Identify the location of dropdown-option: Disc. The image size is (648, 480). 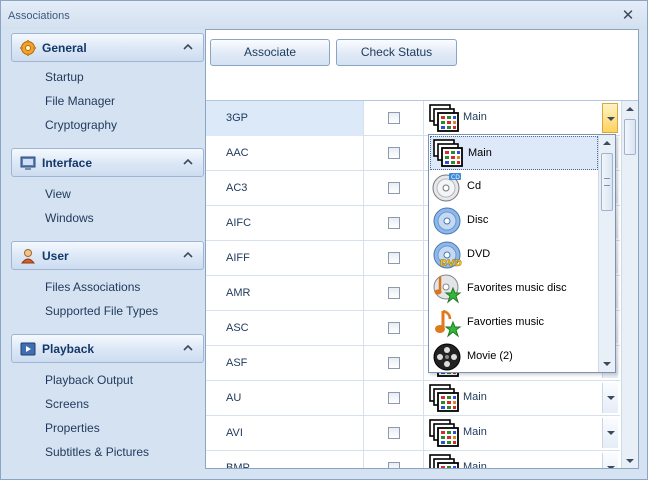
(514, 221).